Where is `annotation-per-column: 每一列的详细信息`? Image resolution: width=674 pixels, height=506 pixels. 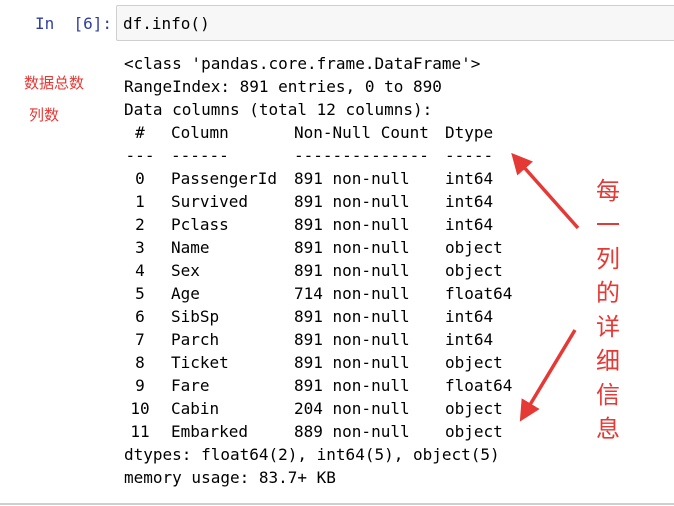 annotation-per-column: 每一列的详细信息 is located at coordinates (608, 310).